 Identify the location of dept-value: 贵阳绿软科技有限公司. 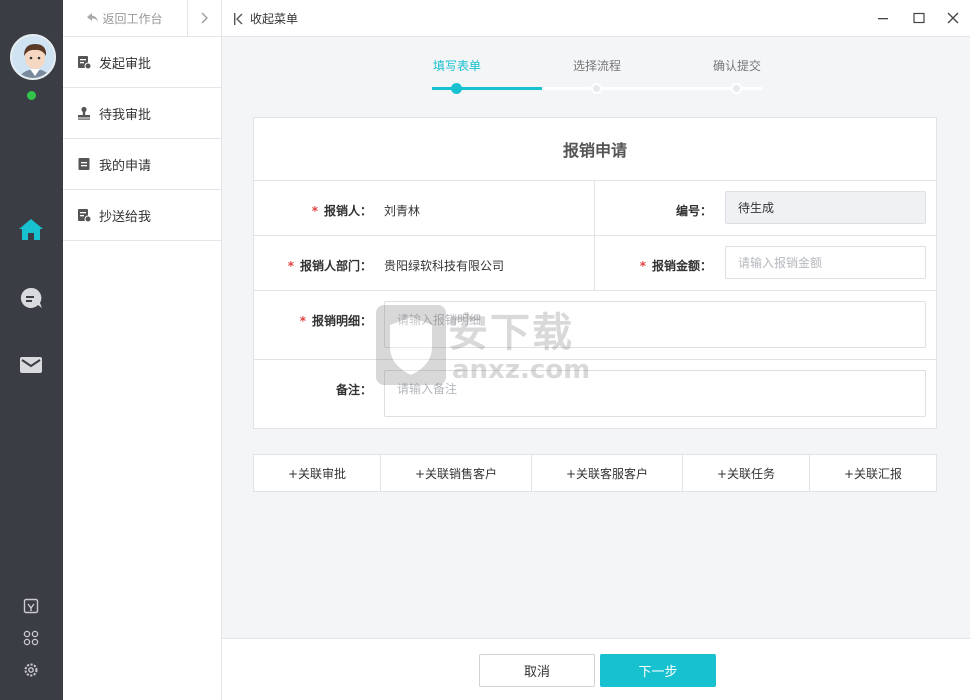
(444, 266).